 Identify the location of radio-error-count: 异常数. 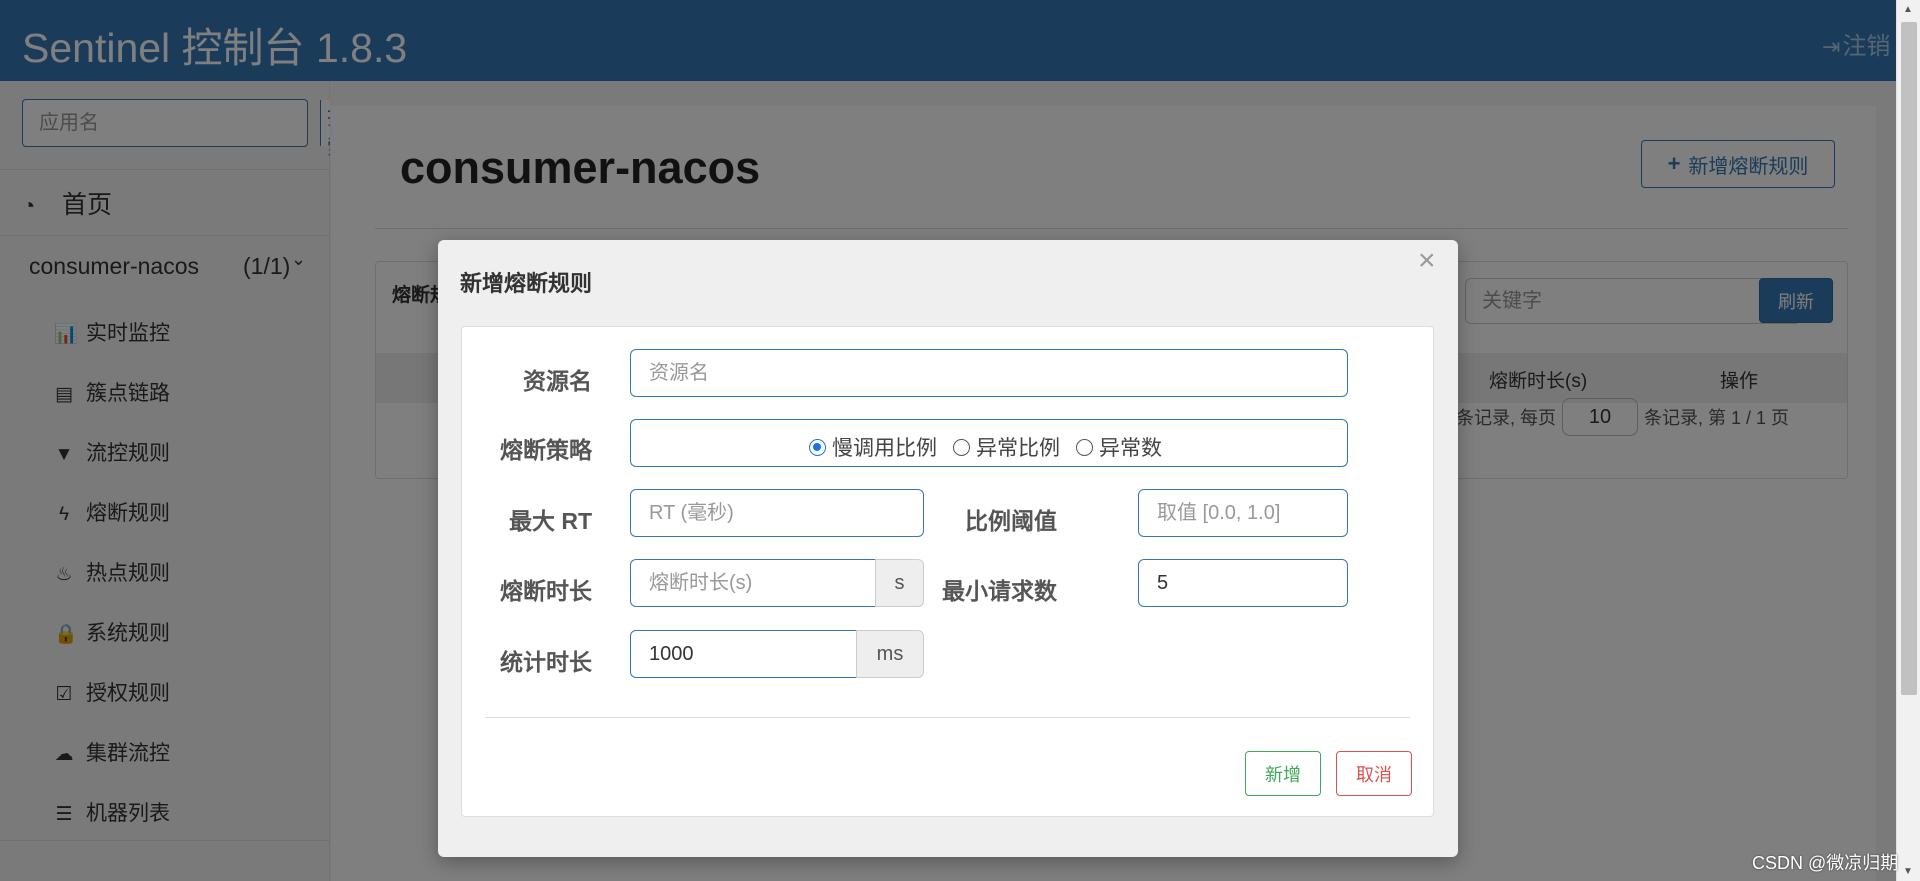
(1119, 447).